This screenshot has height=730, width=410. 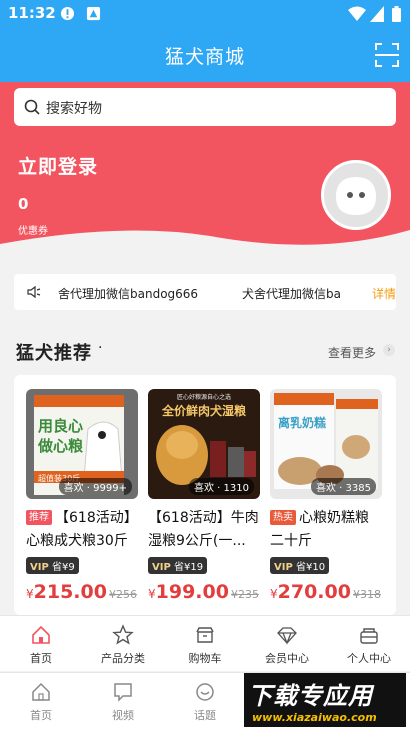 I want to click on likes-badge: 喜欢 · 3385, so click(x=343, y=486).